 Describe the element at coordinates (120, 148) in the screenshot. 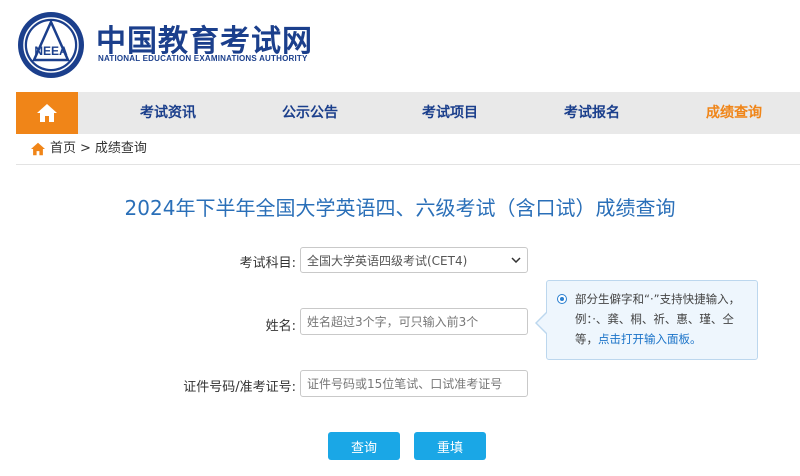

I see `breadcrumb-current: 成绩查询` at that location.